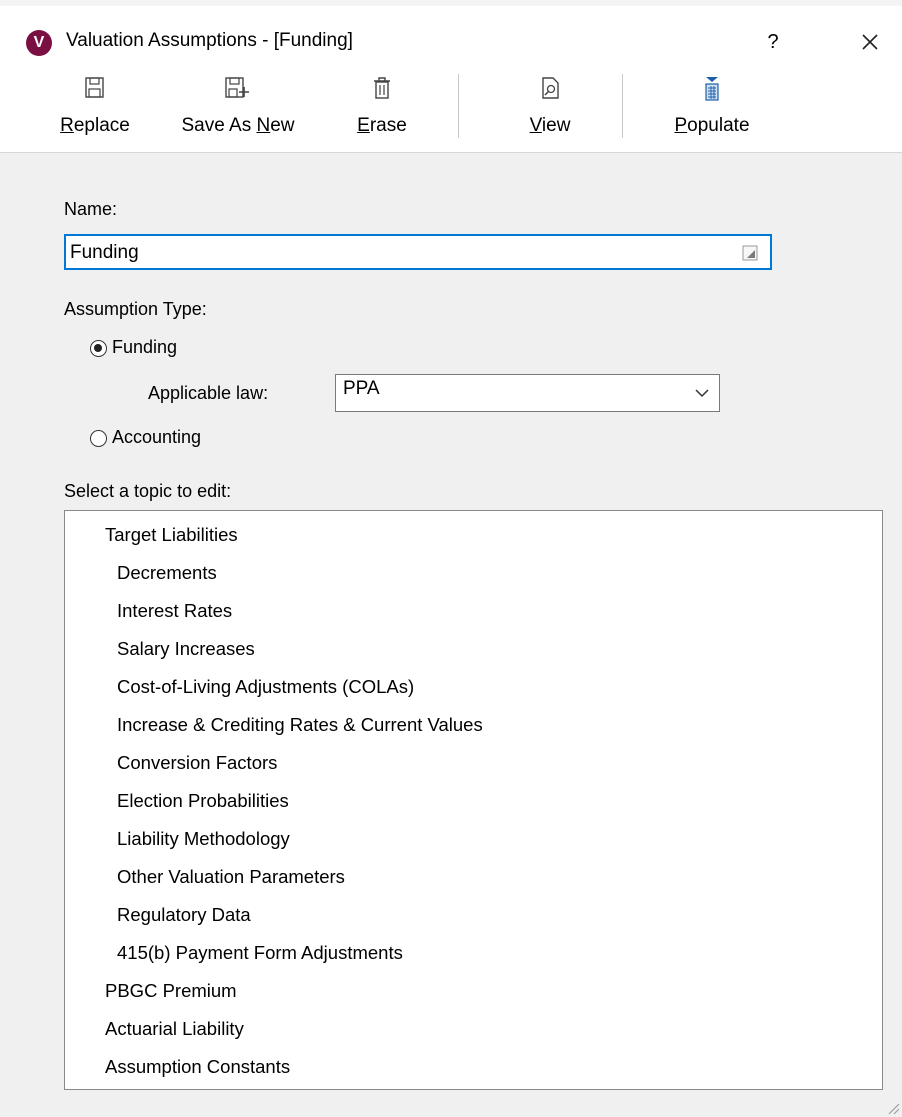 The image size is (902, 1117). Describe the element at coordinates (209, 40) in the screenshot. I see `window-title: Valuation Assumptions - [Funding]` at that location.